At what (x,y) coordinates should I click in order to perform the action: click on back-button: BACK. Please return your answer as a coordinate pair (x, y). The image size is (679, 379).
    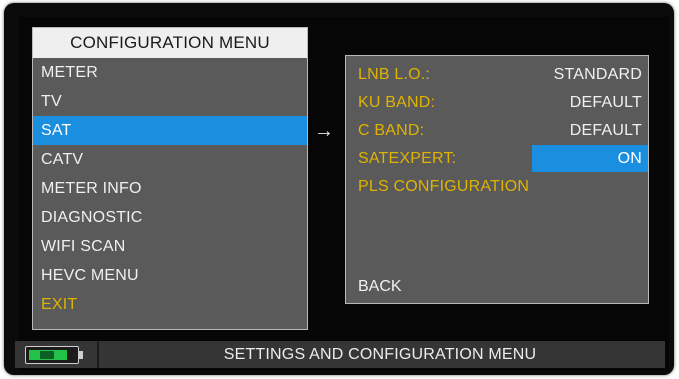
    Looking at the image, I should click on (380, 287).